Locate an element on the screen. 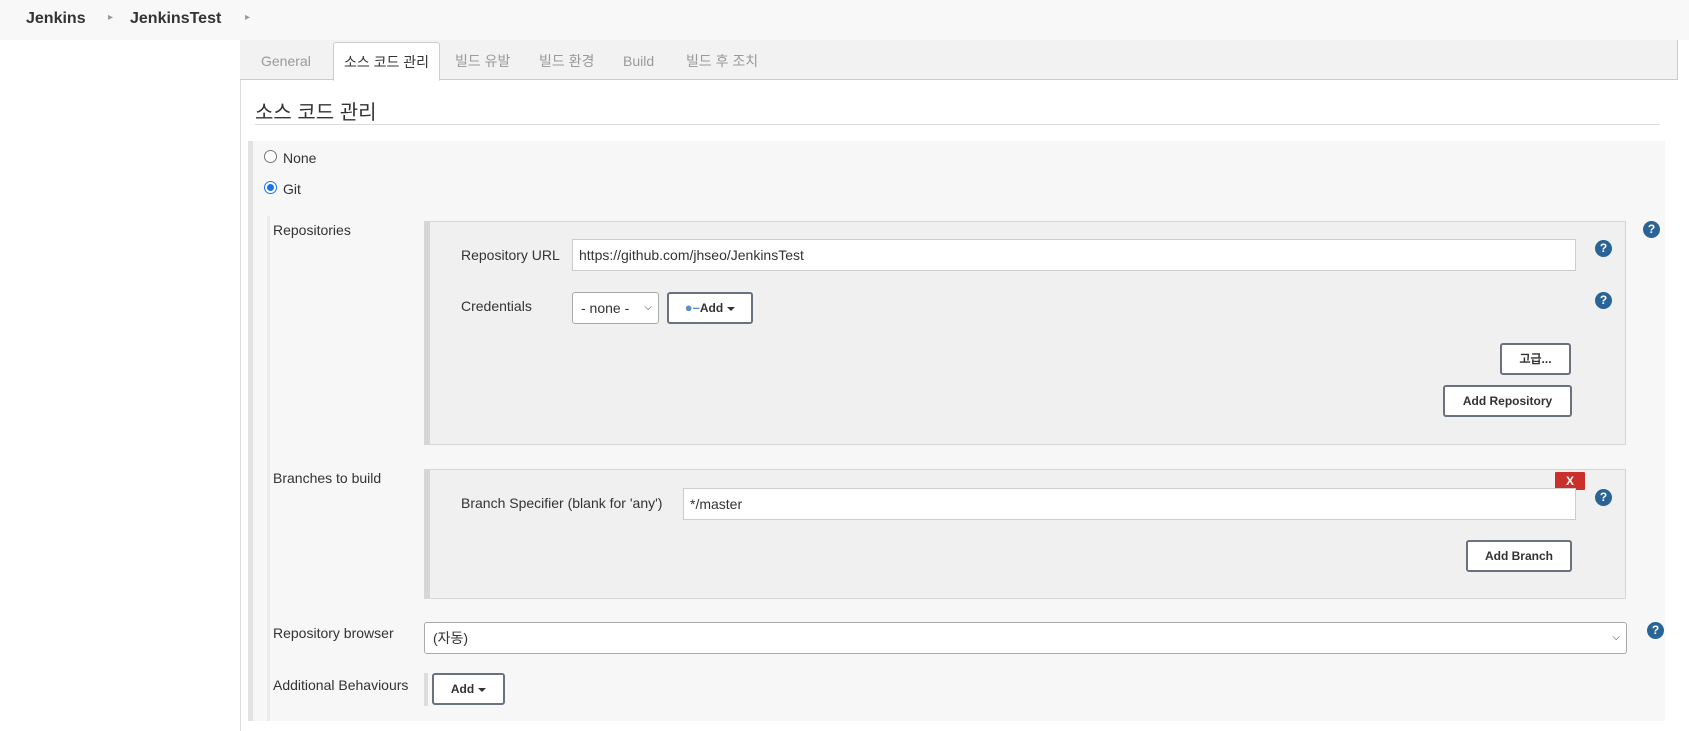 The image size is (1689, 731). behaviours-bar is located at coordinates (426, 689).